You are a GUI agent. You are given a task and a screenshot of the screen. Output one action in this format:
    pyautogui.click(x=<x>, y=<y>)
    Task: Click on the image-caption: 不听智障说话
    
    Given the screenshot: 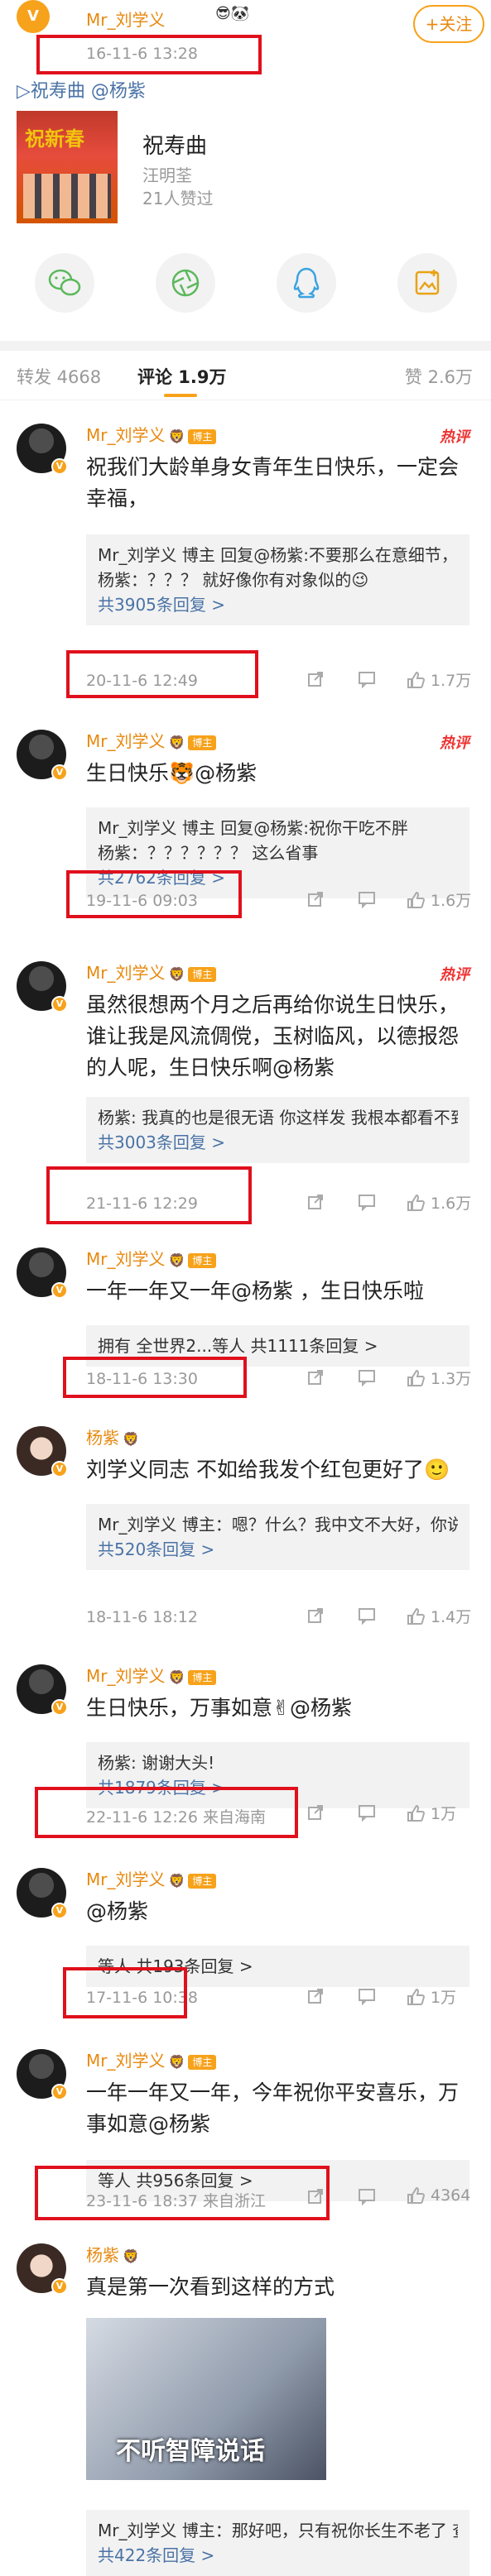 What is the action you would take?
    pyautogui.click(x=190, y=2451)
    